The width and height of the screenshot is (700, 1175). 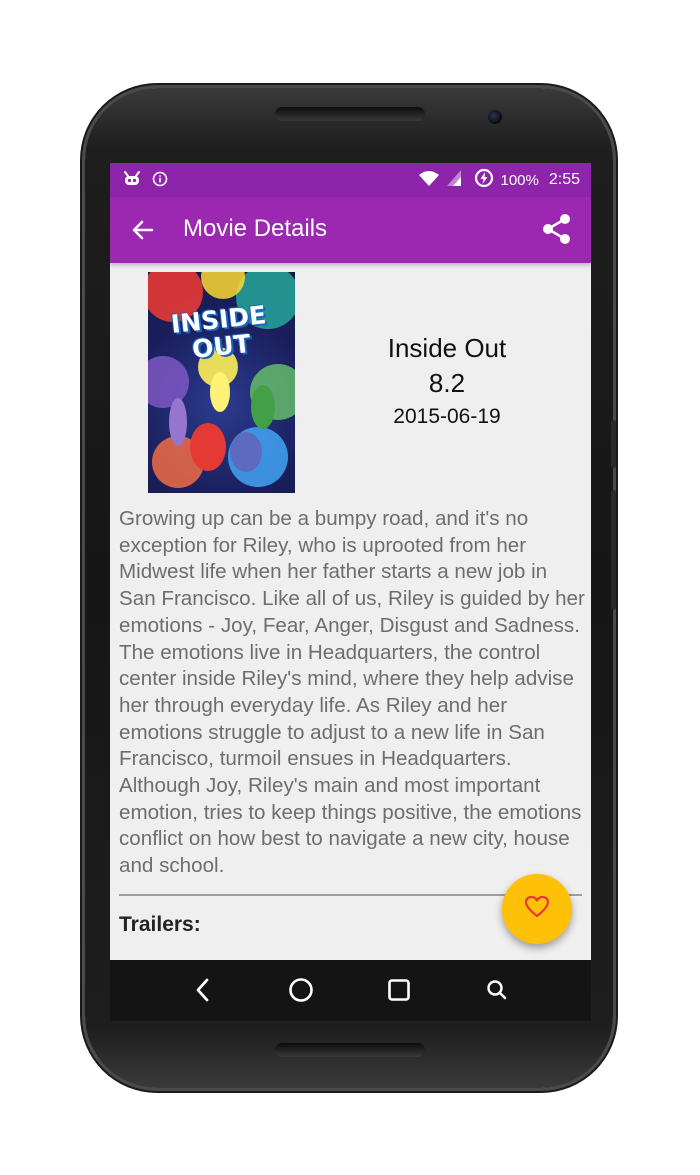 I want to click on back-triangle-icon, so click(x=203, y=990).